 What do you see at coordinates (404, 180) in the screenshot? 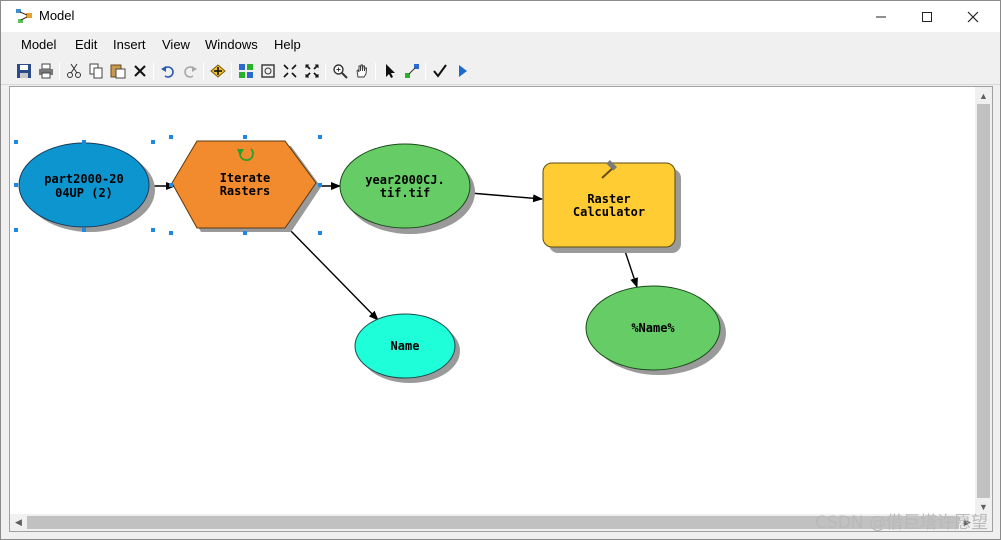
I see `node-output-label-1: year2000CJ.` at bounding box center [404, 180].